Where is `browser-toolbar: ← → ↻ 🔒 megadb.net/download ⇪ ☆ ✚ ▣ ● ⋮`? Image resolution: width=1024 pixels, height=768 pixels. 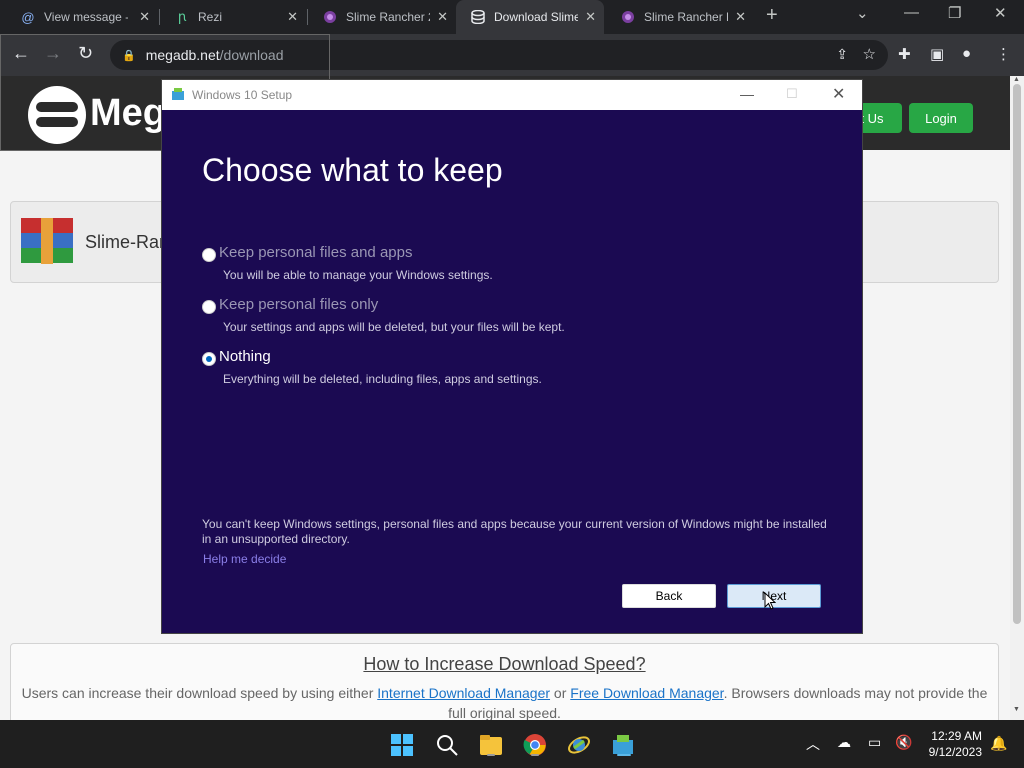 browser-toolbar: ← → ↻ 🔒 megadb.net/download ⇪ ☆ ✚ ▣ ● ⋮ is located at coordinates (512, 55).